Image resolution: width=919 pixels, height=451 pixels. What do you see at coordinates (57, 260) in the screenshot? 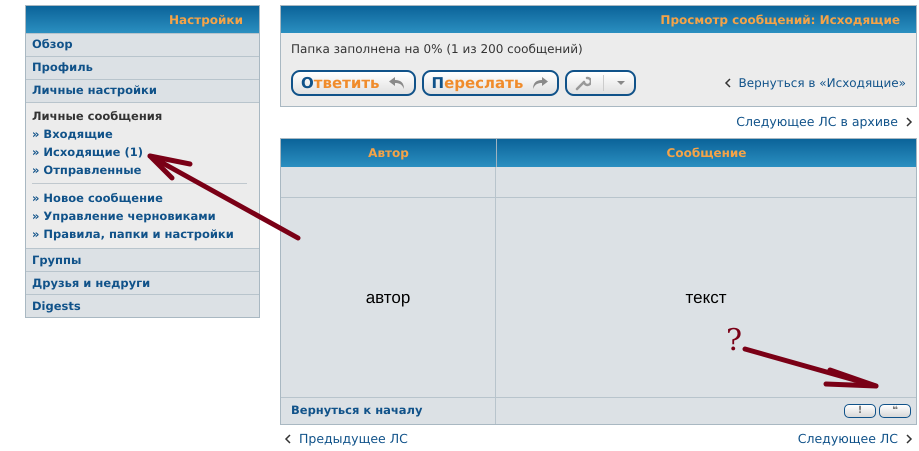
I see `sidebar-item: Группы` at bounding box center [57, 260].